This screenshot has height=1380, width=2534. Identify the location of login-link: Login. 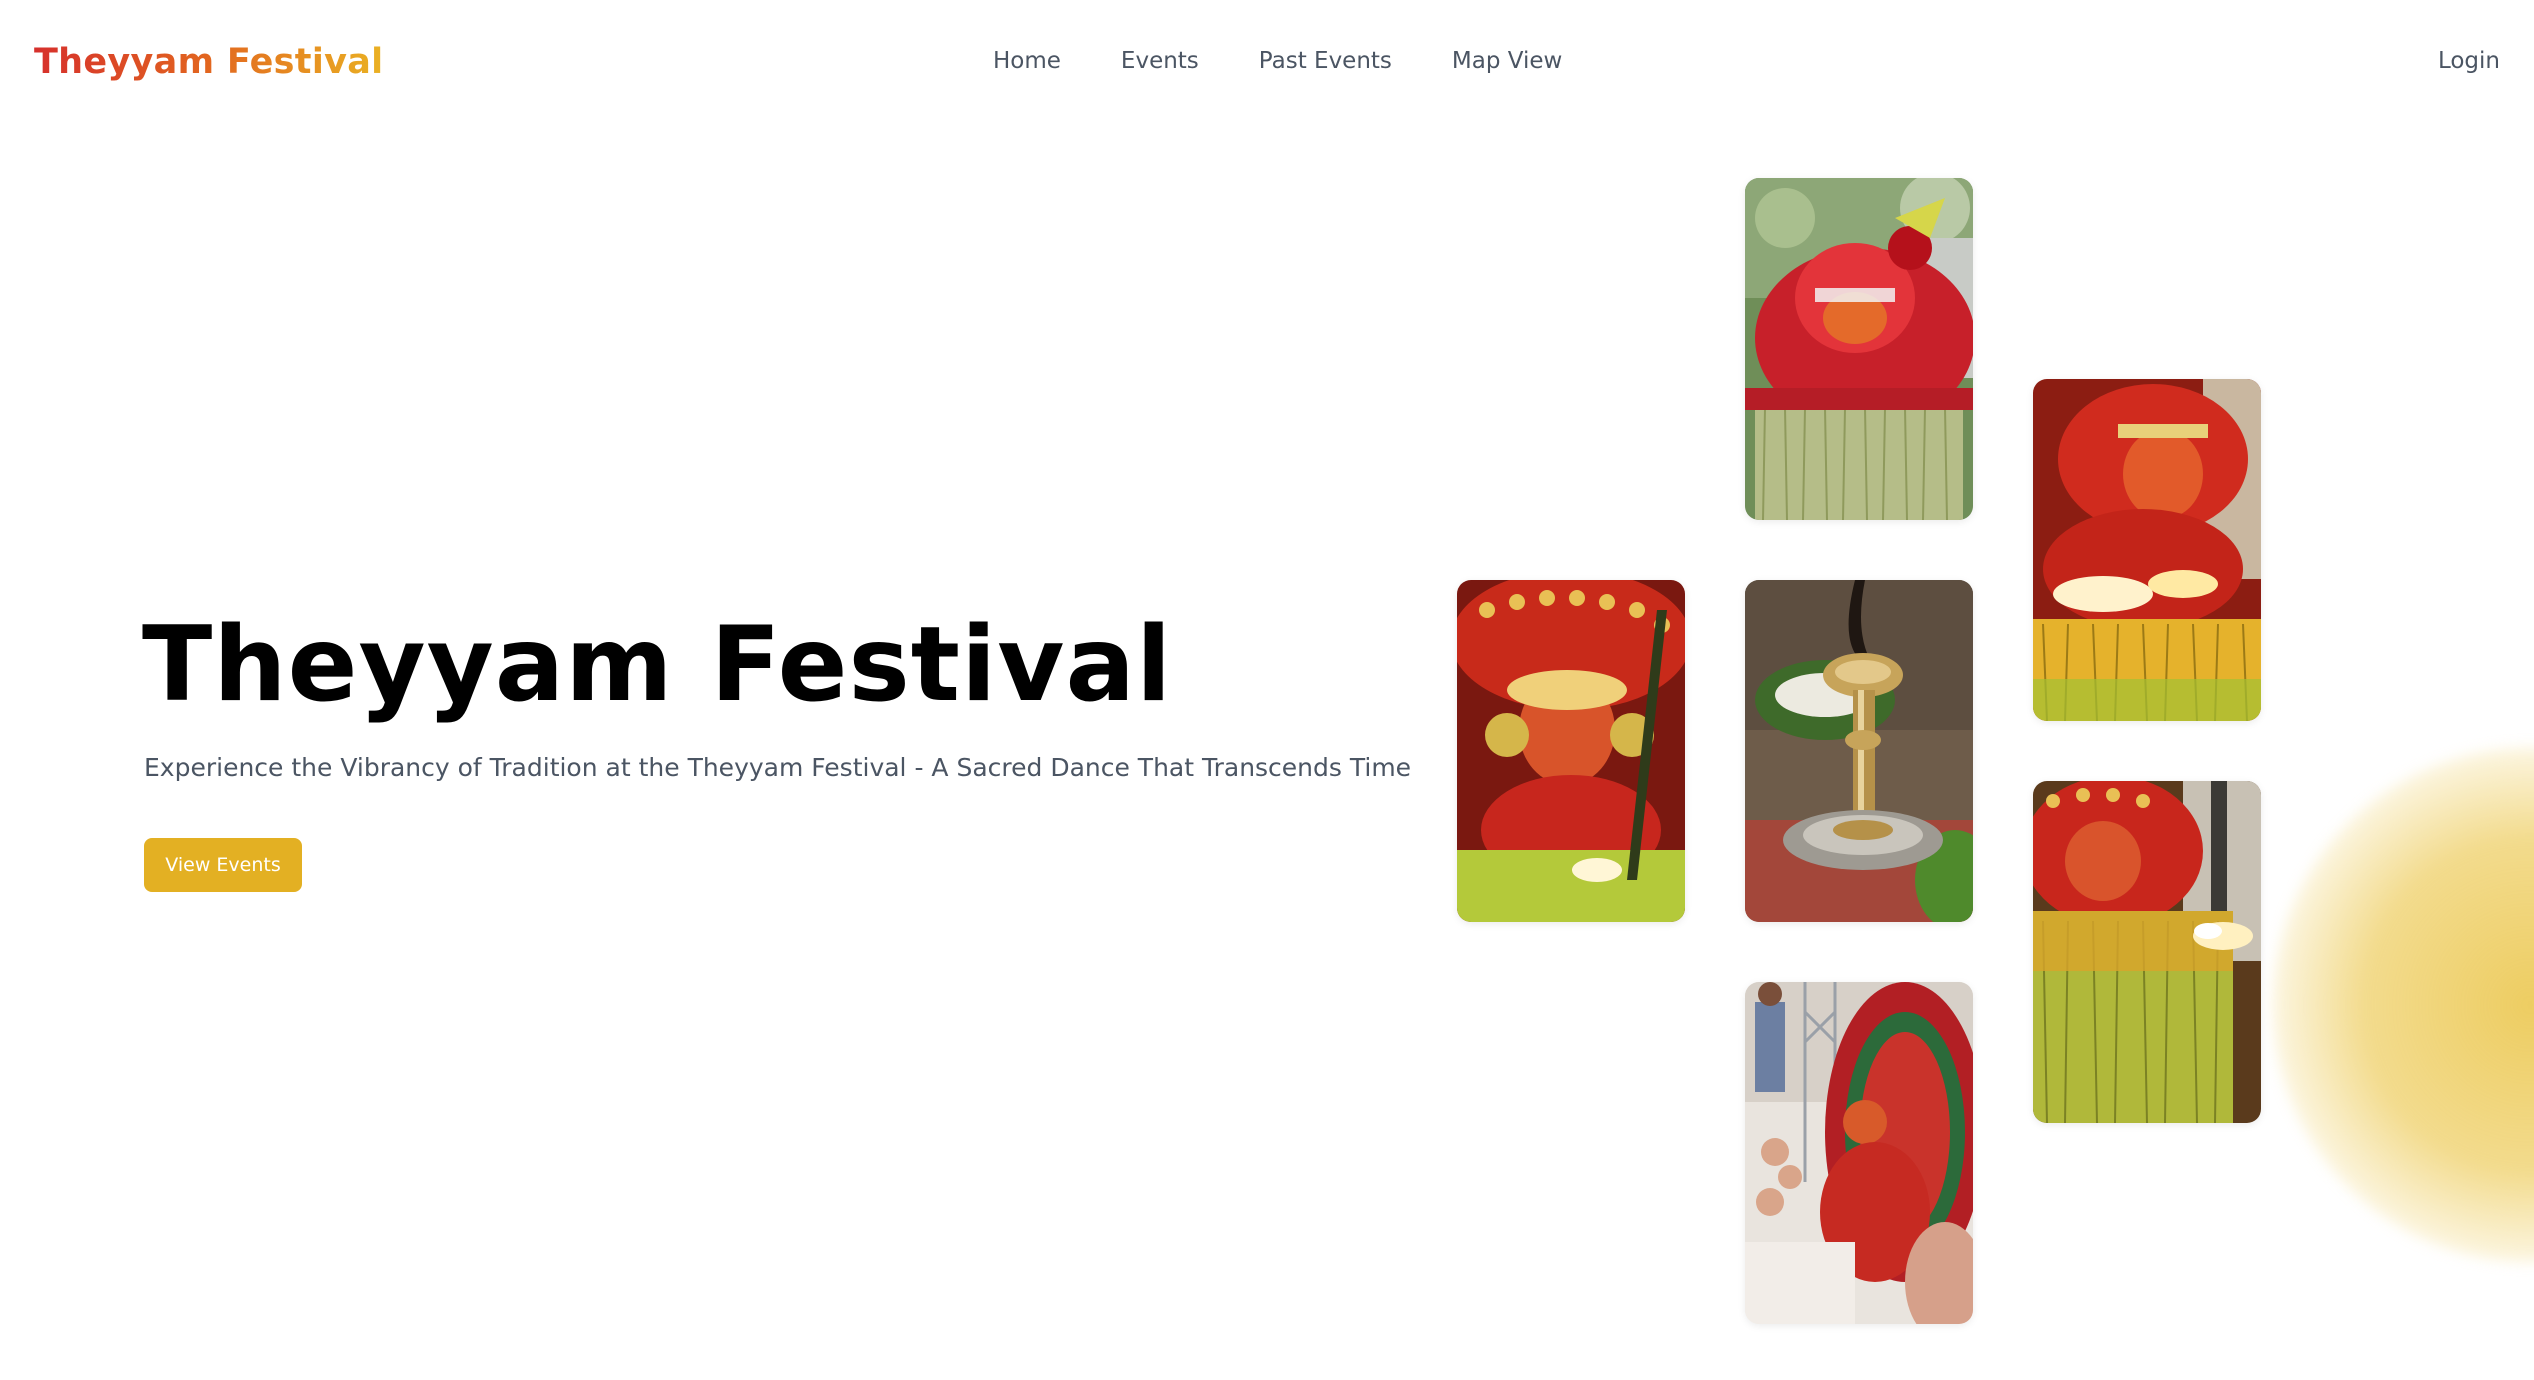
(2469, 61).